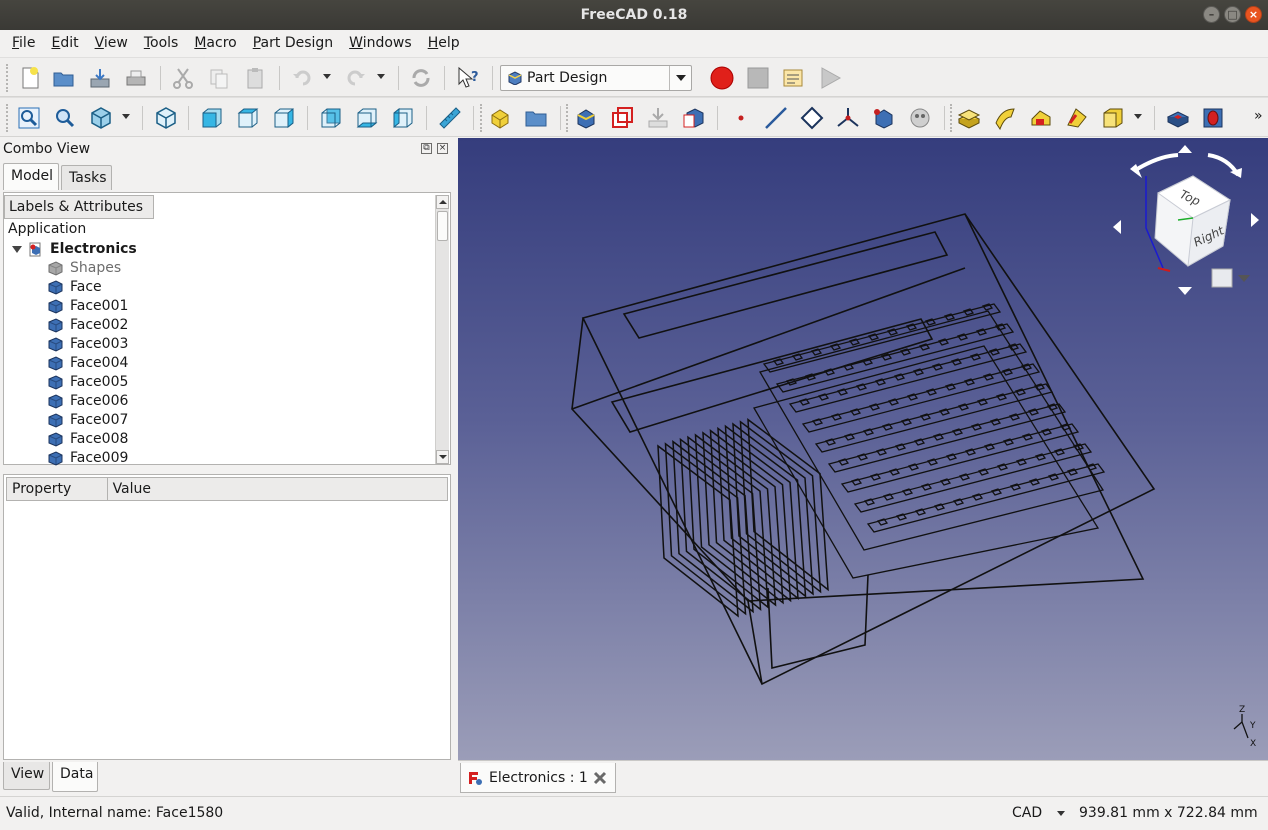  What do you see at coordinates (536, 118) in the screenshot?
I see `create-group-icon` at bounding box center [536, 118].